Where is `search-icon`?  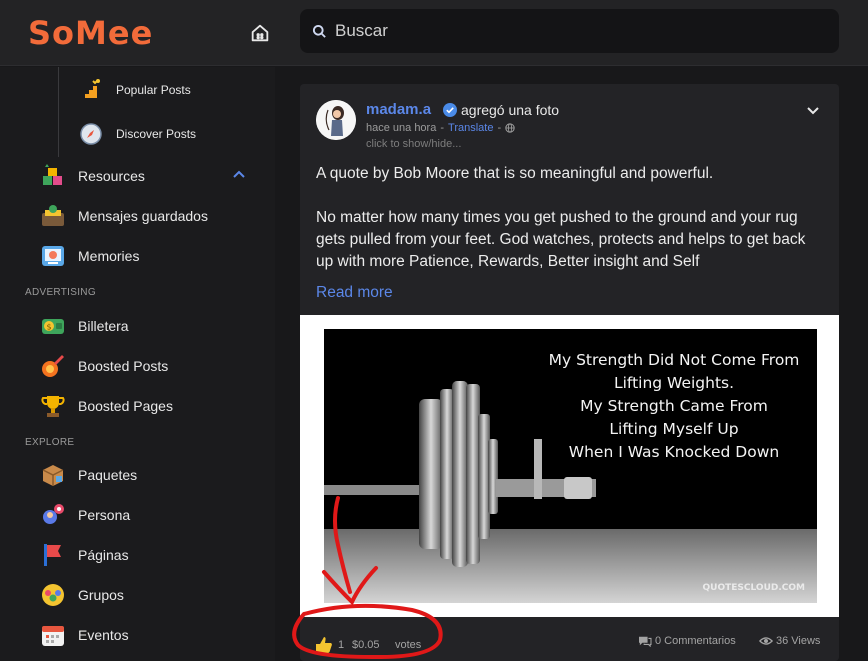
search-icon is located at coordinates (319, 31).